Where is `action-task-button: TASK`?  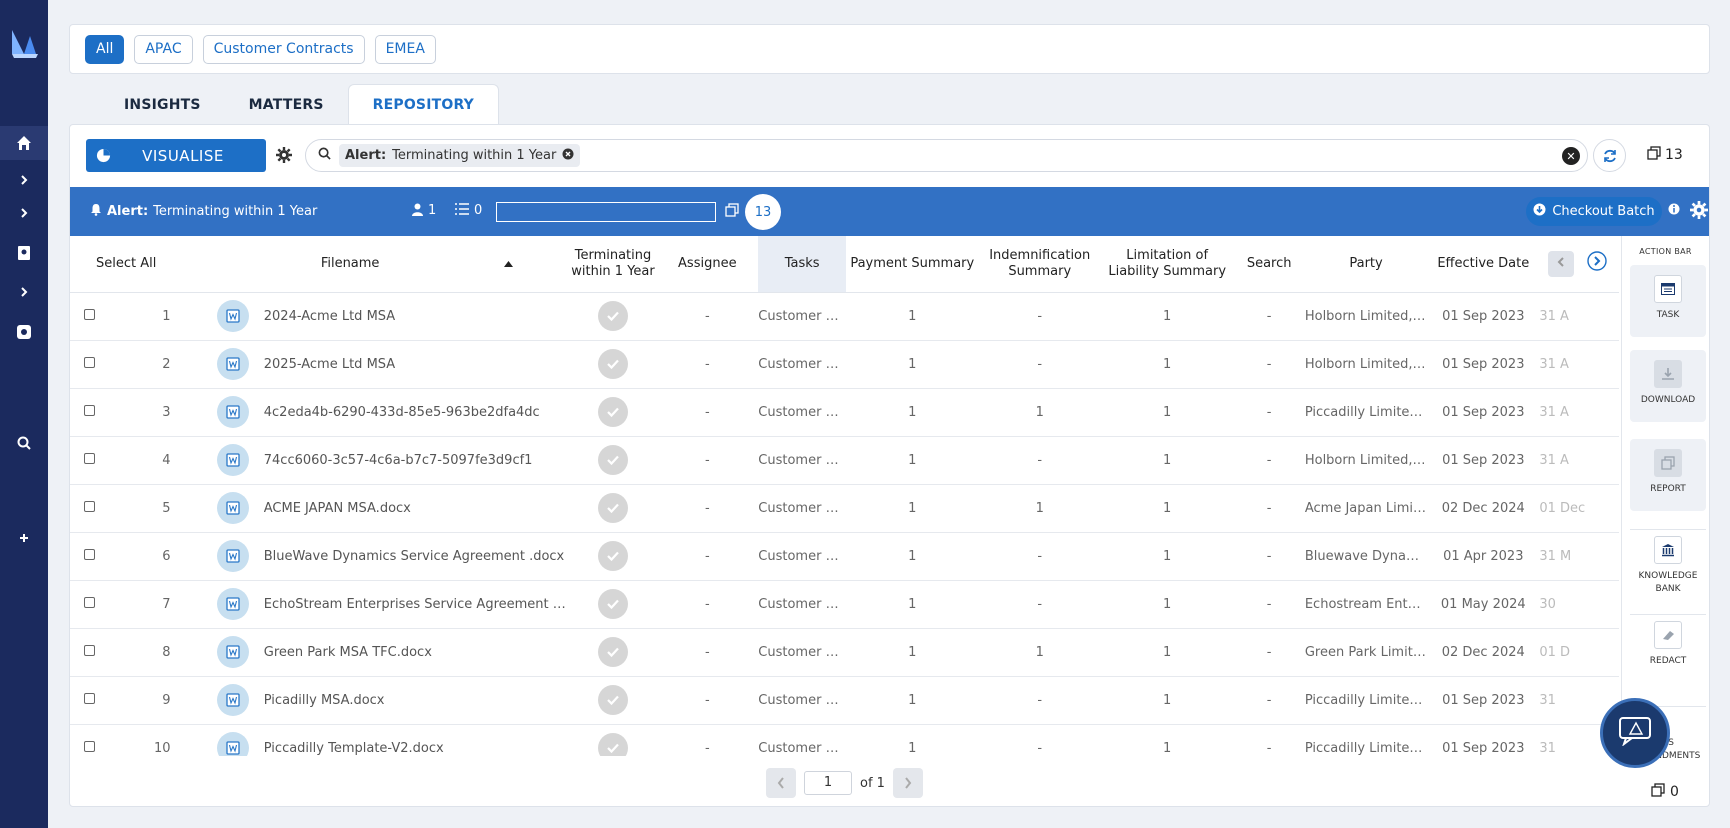
action-task-button: TASK is located at coordinates (1668, 301).